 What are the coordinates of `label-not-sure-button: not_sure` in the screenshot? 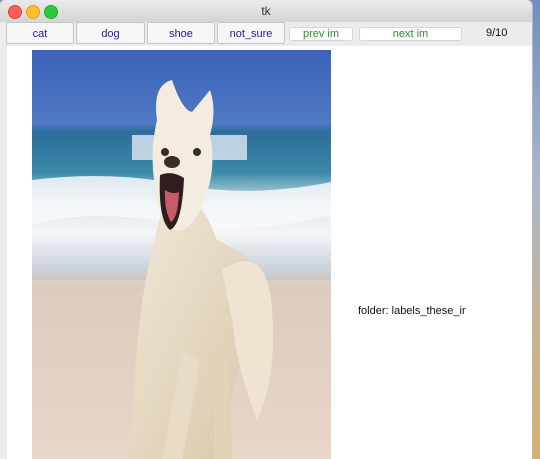 It's located at (251, 33).